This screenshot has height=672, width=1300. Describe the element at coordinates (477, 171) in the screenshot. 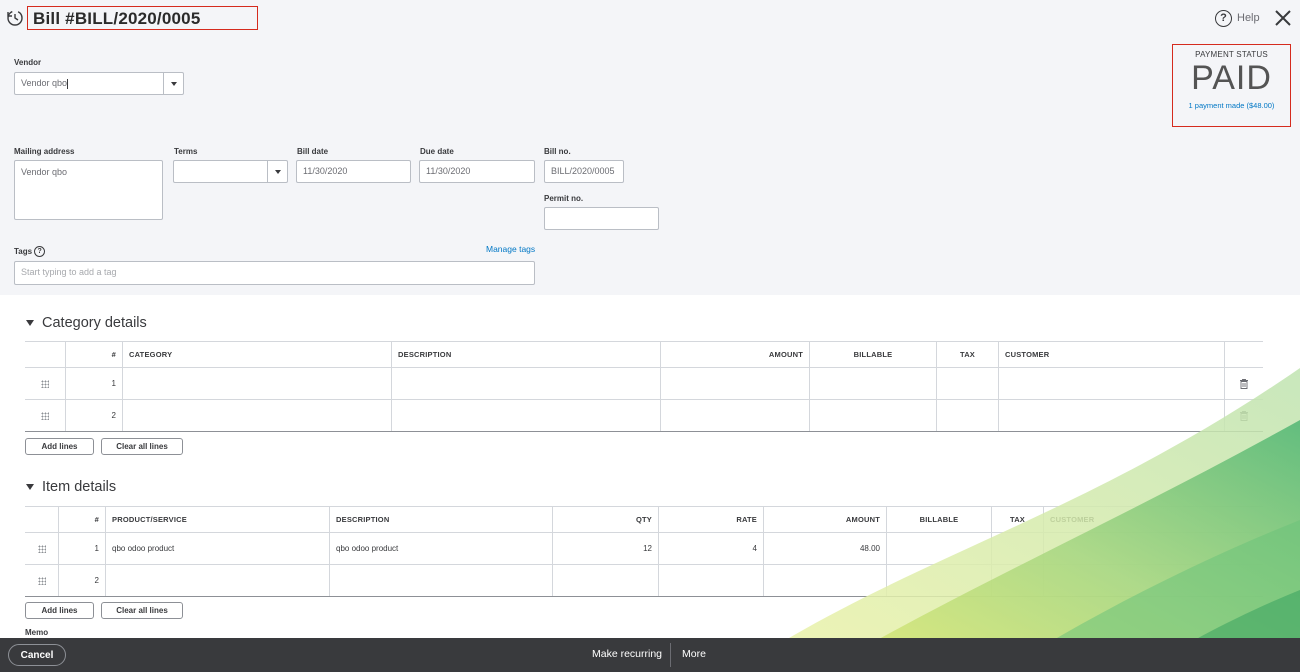

I see `due-date-field: 11/30/2020` at that location.